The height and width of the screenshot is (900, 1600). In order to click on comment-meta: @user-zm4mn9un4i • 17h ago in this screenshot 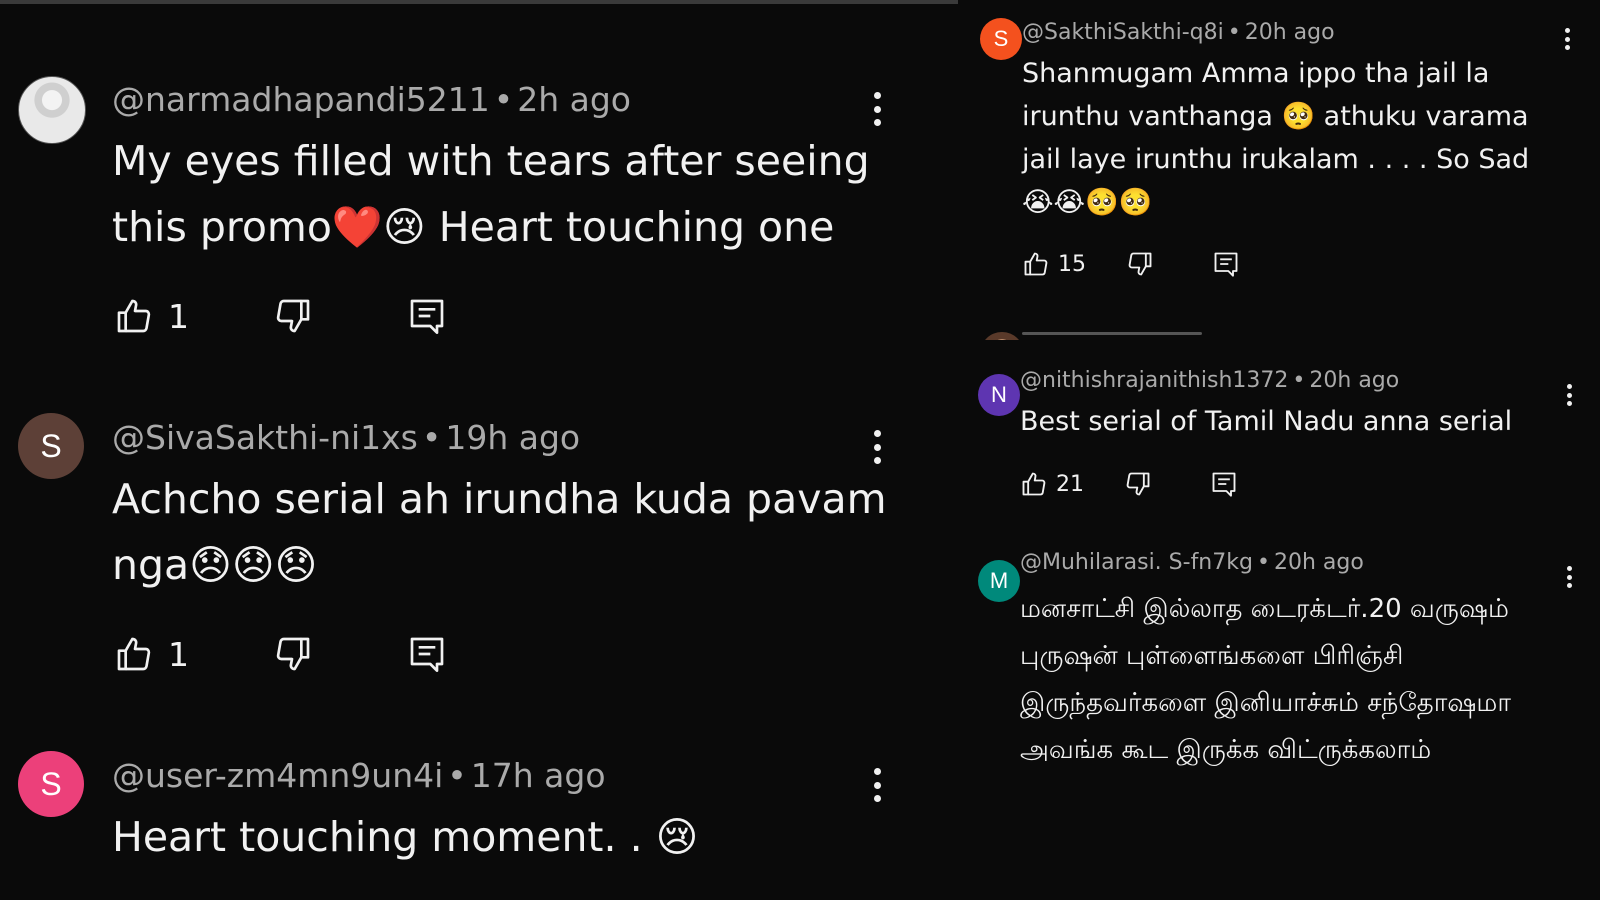, I will do `click(359, 775)`.